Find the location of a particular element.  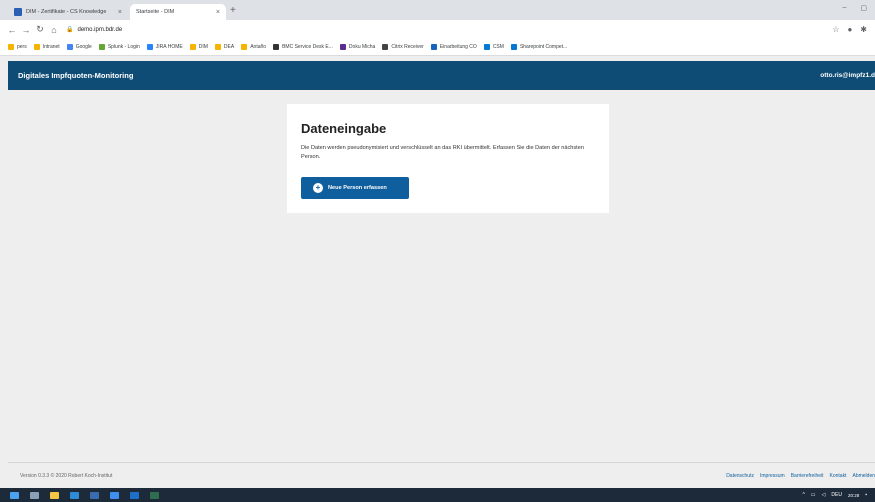

bookmark-label: Splunk - Login is located at coordinates (123, 47).